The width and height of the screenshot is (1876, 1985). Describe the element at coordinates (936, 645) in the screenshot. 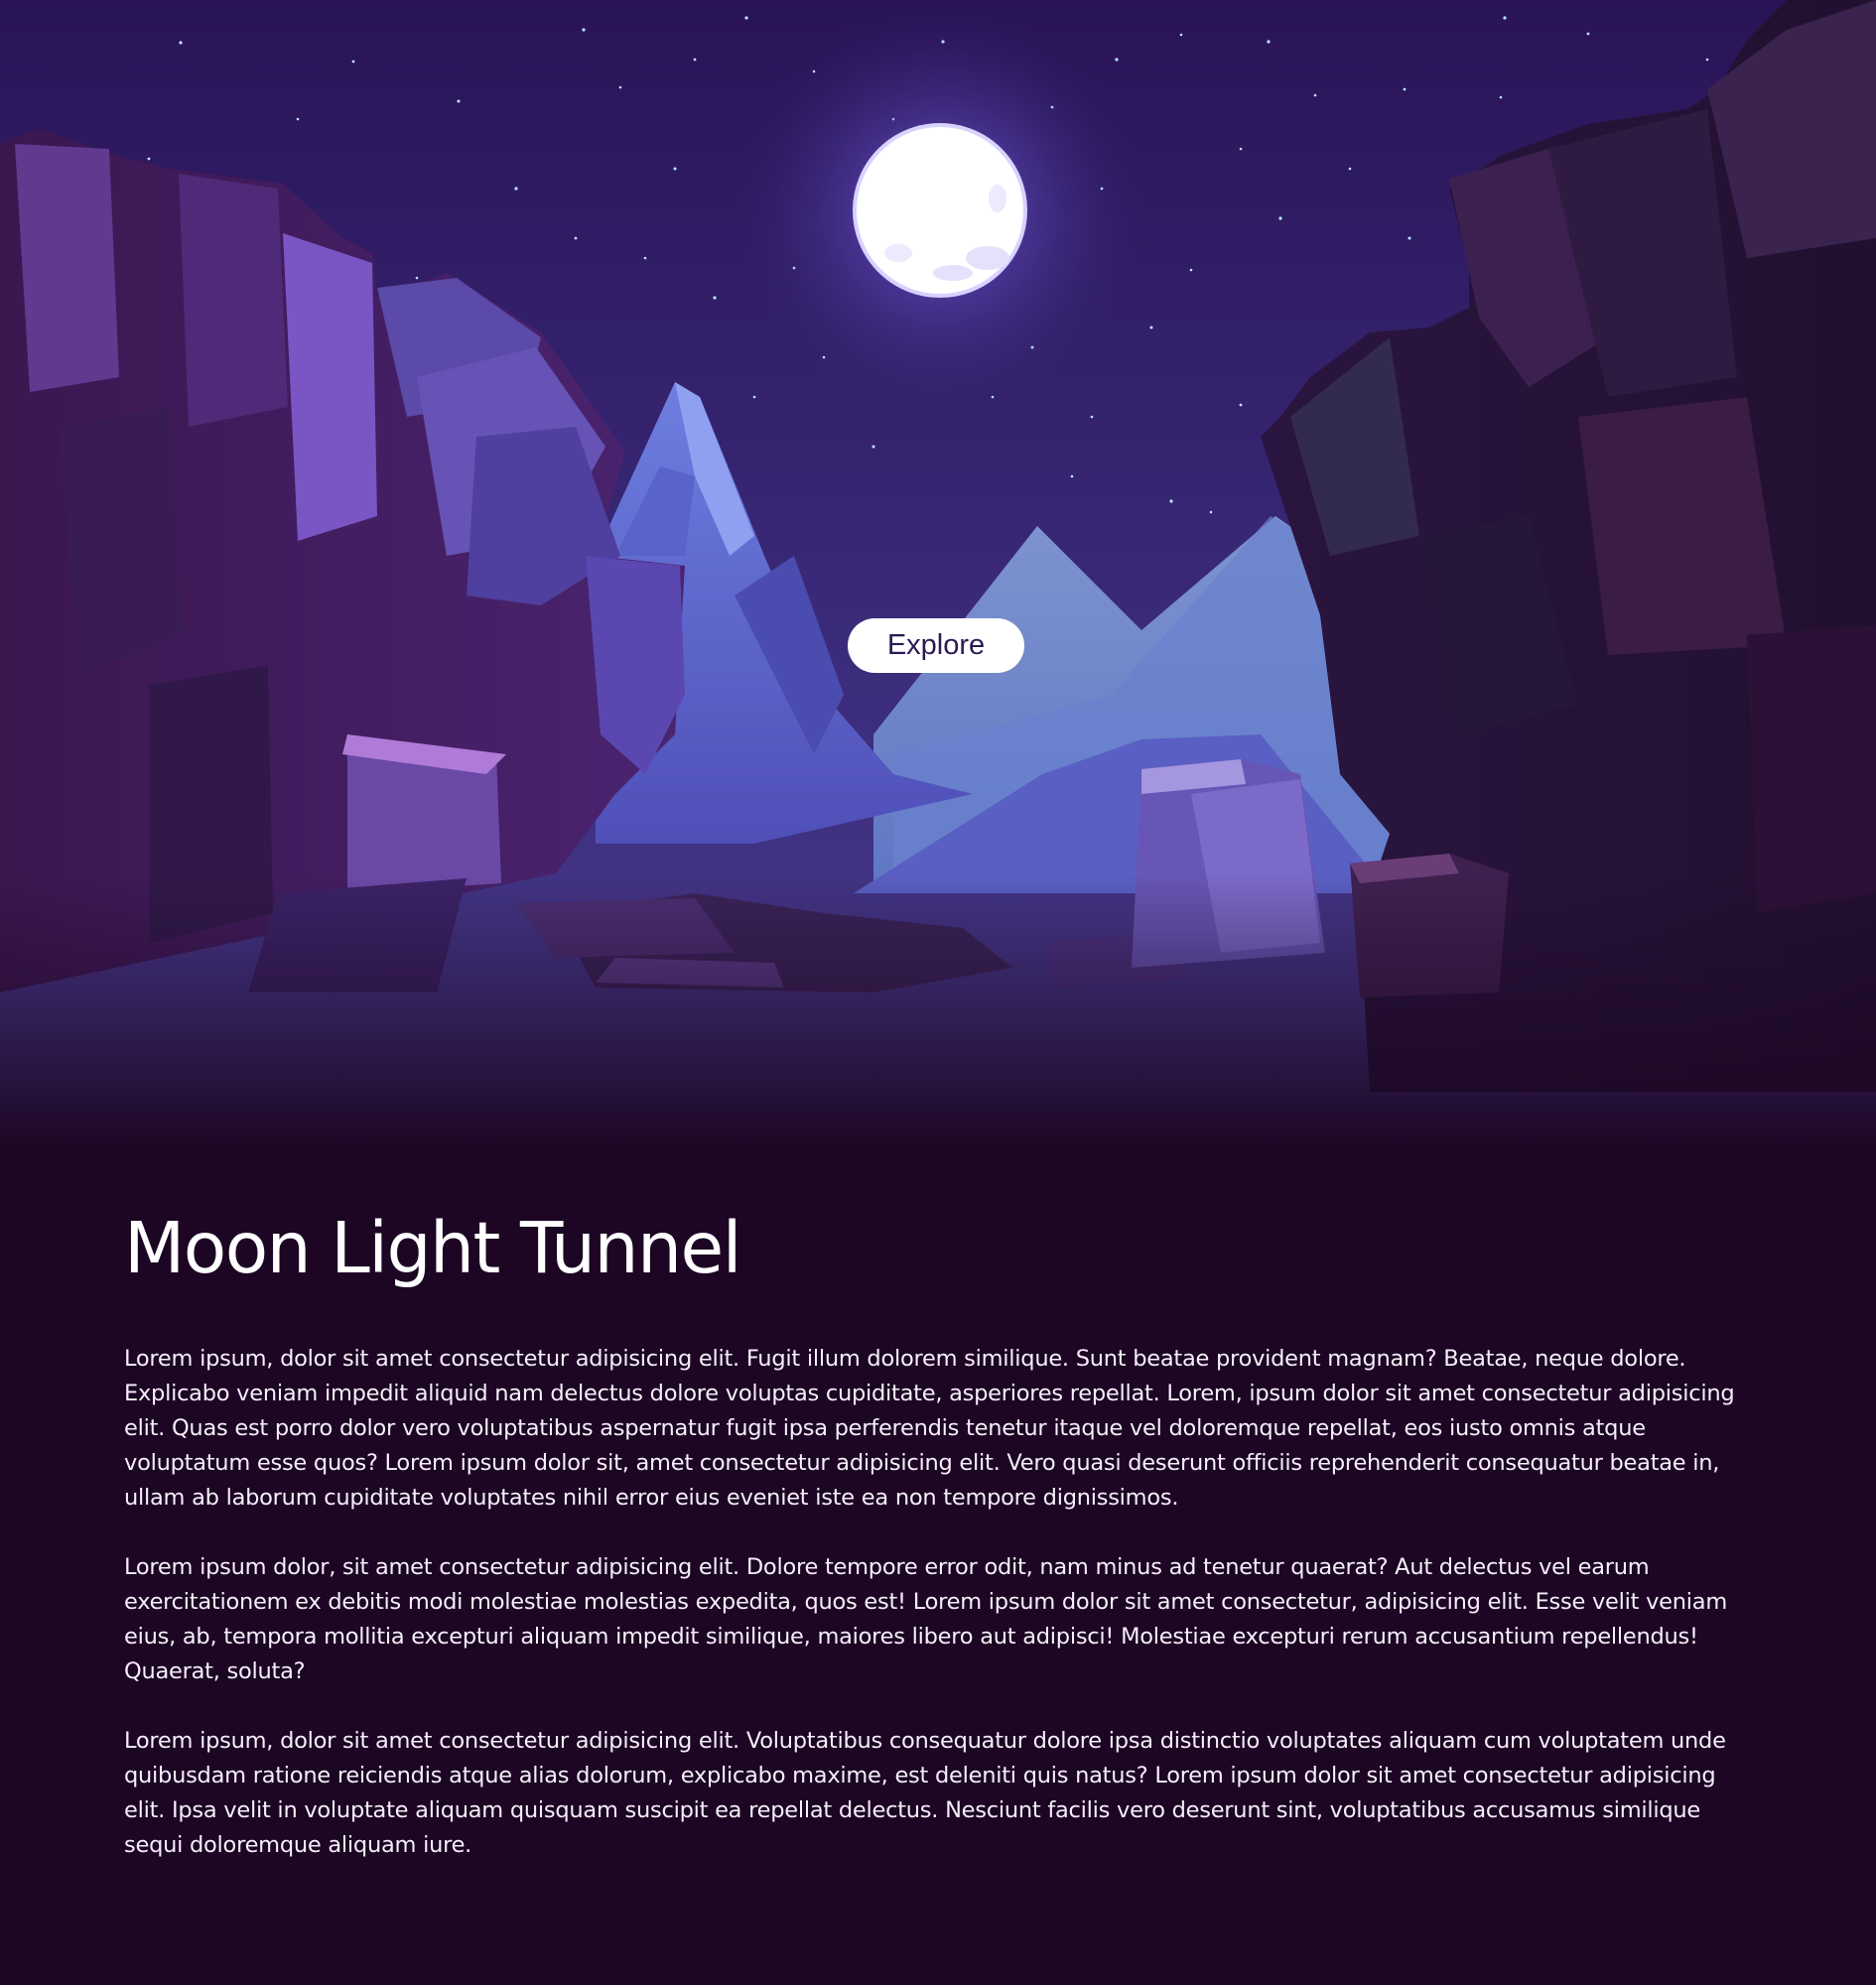

I see `explore-button: Explore` at that location.